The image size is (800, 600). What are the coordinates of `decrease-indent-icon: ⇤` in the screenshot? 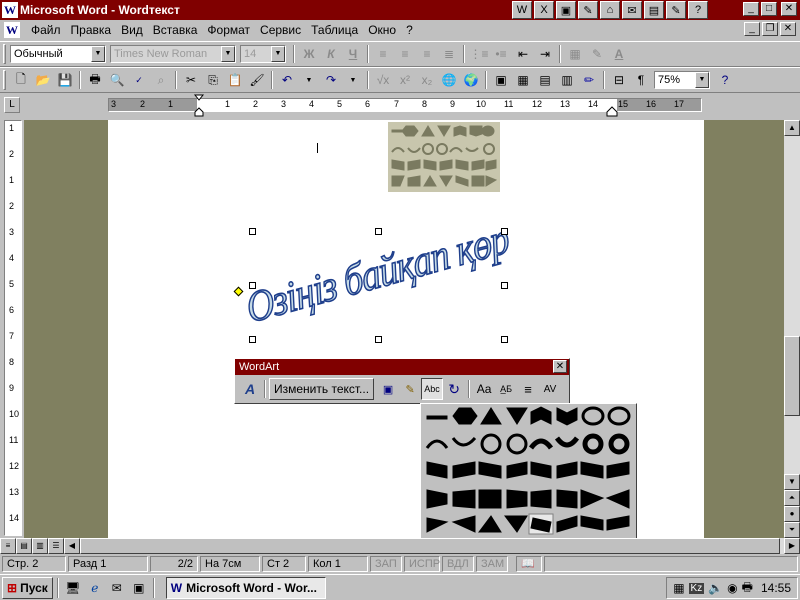 It's located at (523, 54).